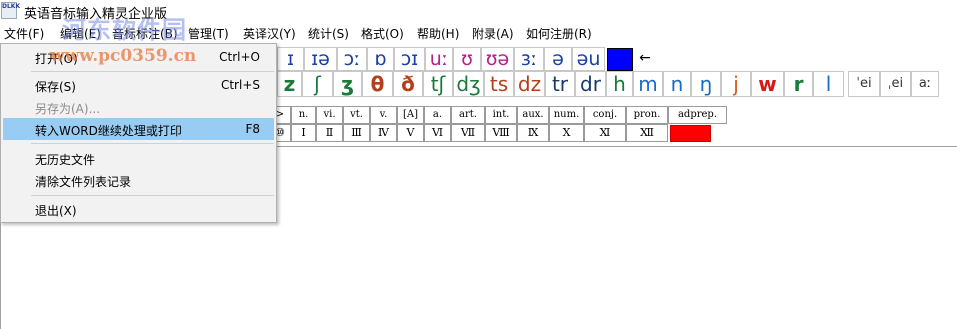 The width and height of the screenshot is (957, 329). Describe the element at coordinates (108, 131) in the screenshot. I see `menu-export-word-label: 转入WORD继续处理或打印` at that location.